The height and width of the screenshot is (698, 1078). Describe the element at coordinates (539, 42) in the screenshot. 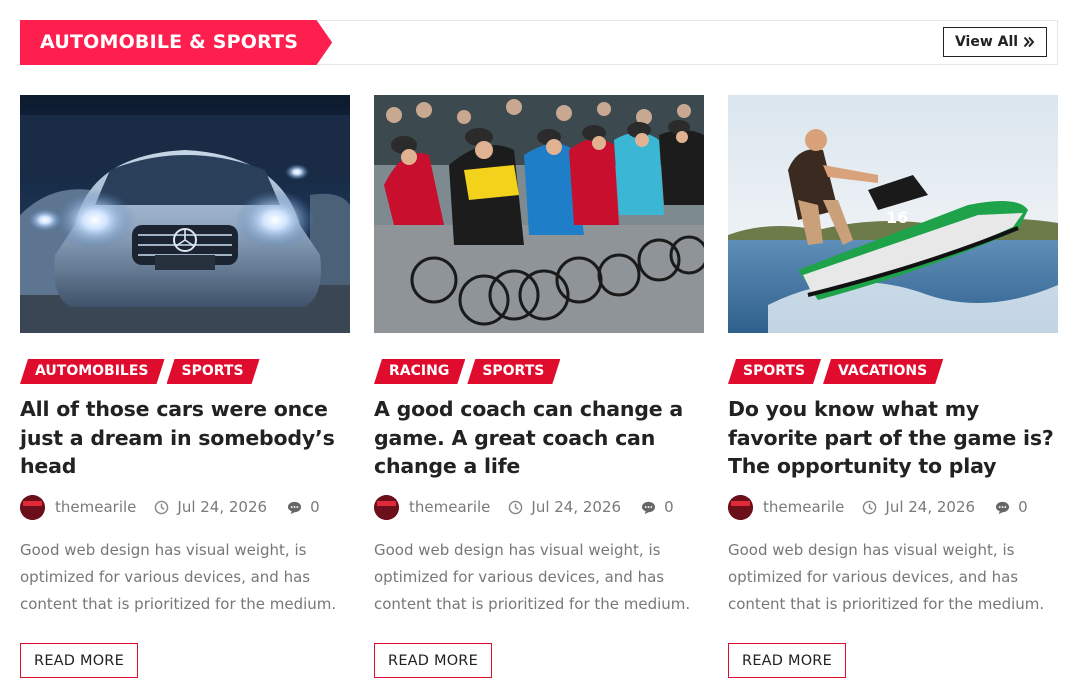

I see `section-header: AUTOMOBILE & SPORTS View All` at that location.